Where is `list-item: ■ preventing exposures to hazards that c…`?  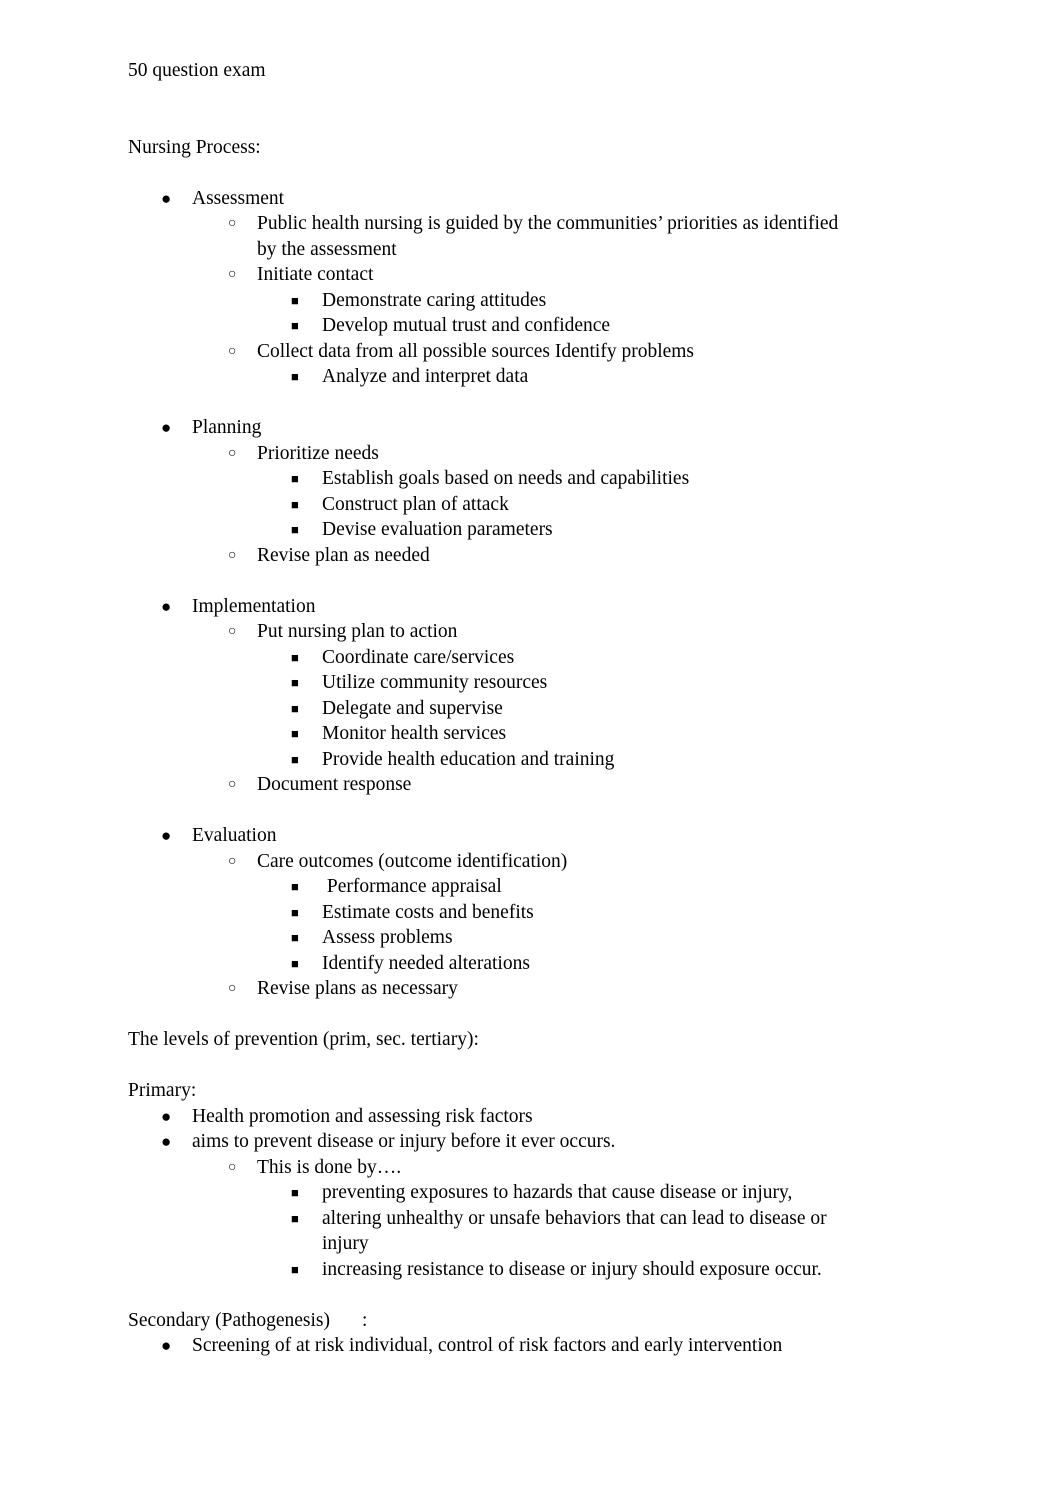 list-item: ■ preventing exposures to hazards that c… is located at coordinates (531, 1193).